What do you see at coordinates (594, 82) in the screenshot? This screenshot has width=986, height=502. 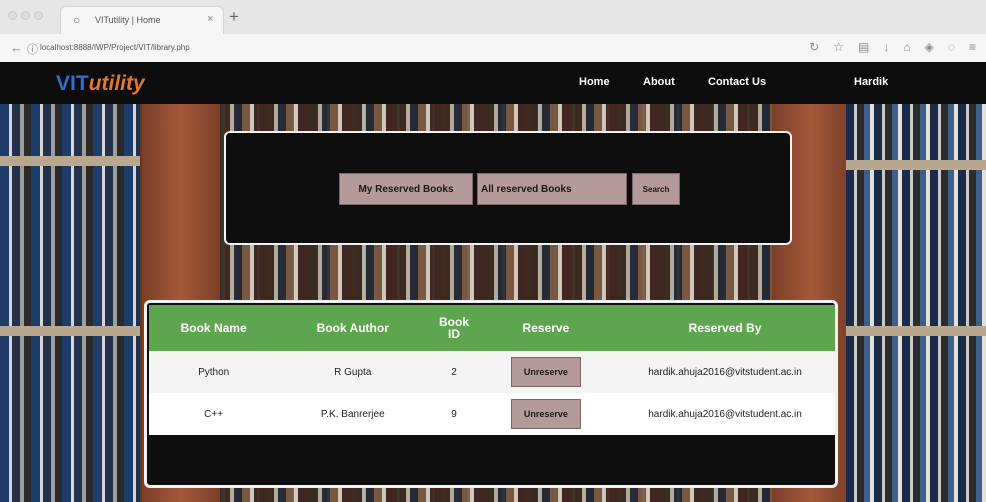 I see `nav-home: Home` at bounding box center [594, 82].